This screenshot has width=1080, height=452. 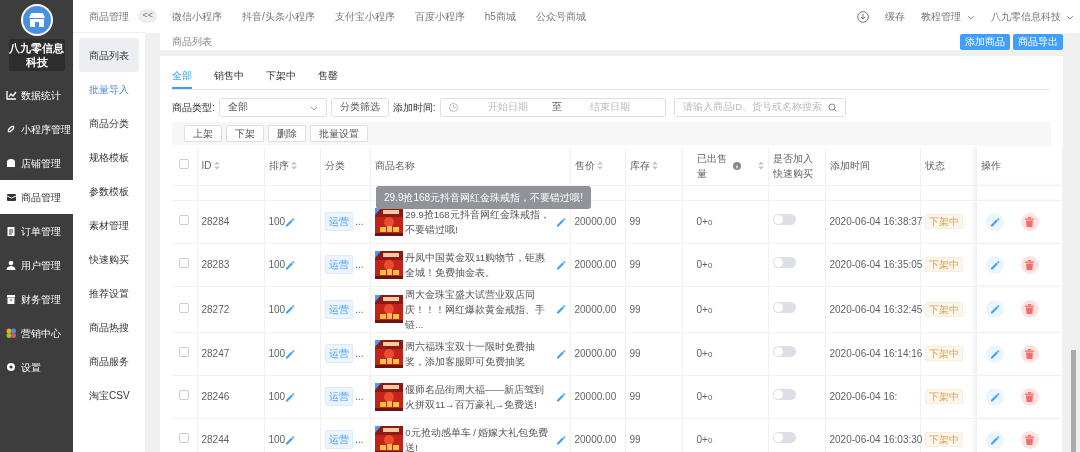 I want to click on scrollbar, so click(x=1073, y=401).